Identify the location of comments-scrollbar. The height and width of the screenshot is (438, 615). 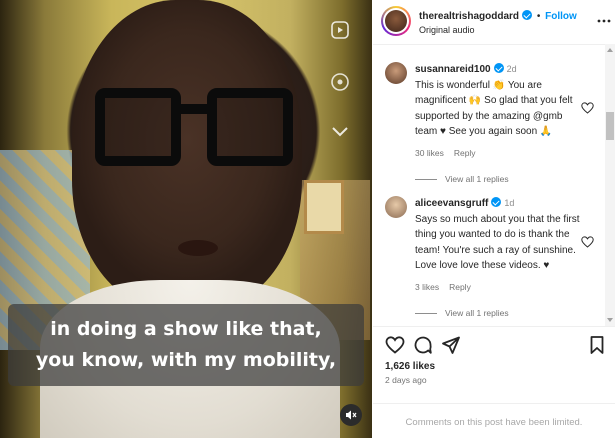
(610, 185).